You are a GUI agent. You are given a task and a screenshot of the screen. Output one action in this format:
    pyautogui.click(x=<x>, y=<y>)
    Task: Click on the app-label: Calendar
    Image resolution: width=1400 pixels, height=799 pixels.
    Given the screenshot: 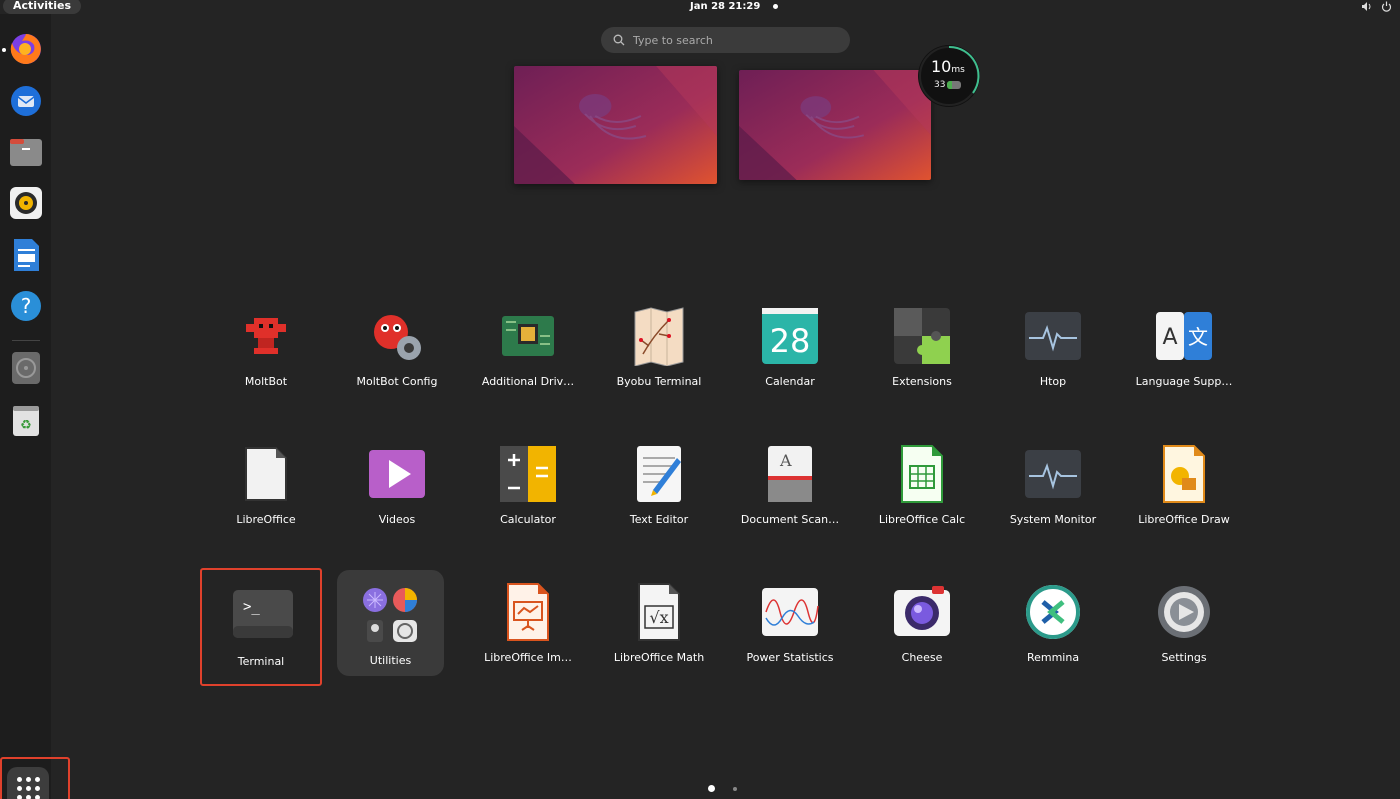 What is the action you would take?
    pyautogui.click(x=790, y=381)
    